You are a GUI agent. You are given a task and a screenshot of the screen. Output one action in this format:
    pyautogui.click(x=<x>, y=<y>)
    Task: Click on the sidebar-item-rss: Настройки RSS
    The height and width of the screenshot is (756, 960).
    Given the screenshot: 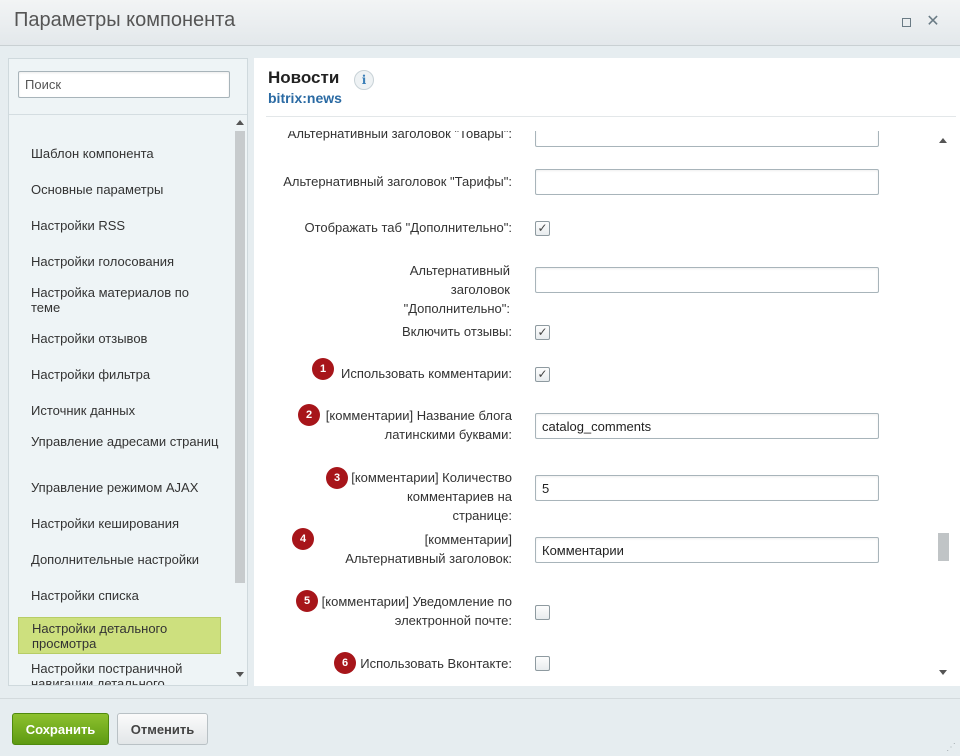 What is the action you would take?
    pyautogui.click(x=119, y=225)
    